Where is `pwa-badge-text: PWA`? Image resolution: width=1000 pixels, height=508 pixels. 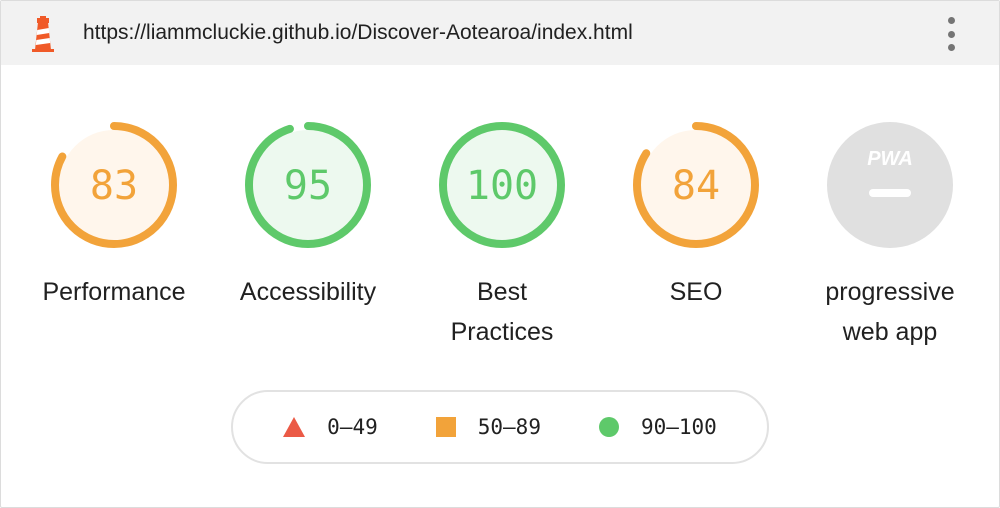
pwa-badge-text: PWA is located at coordinates (890, 159).